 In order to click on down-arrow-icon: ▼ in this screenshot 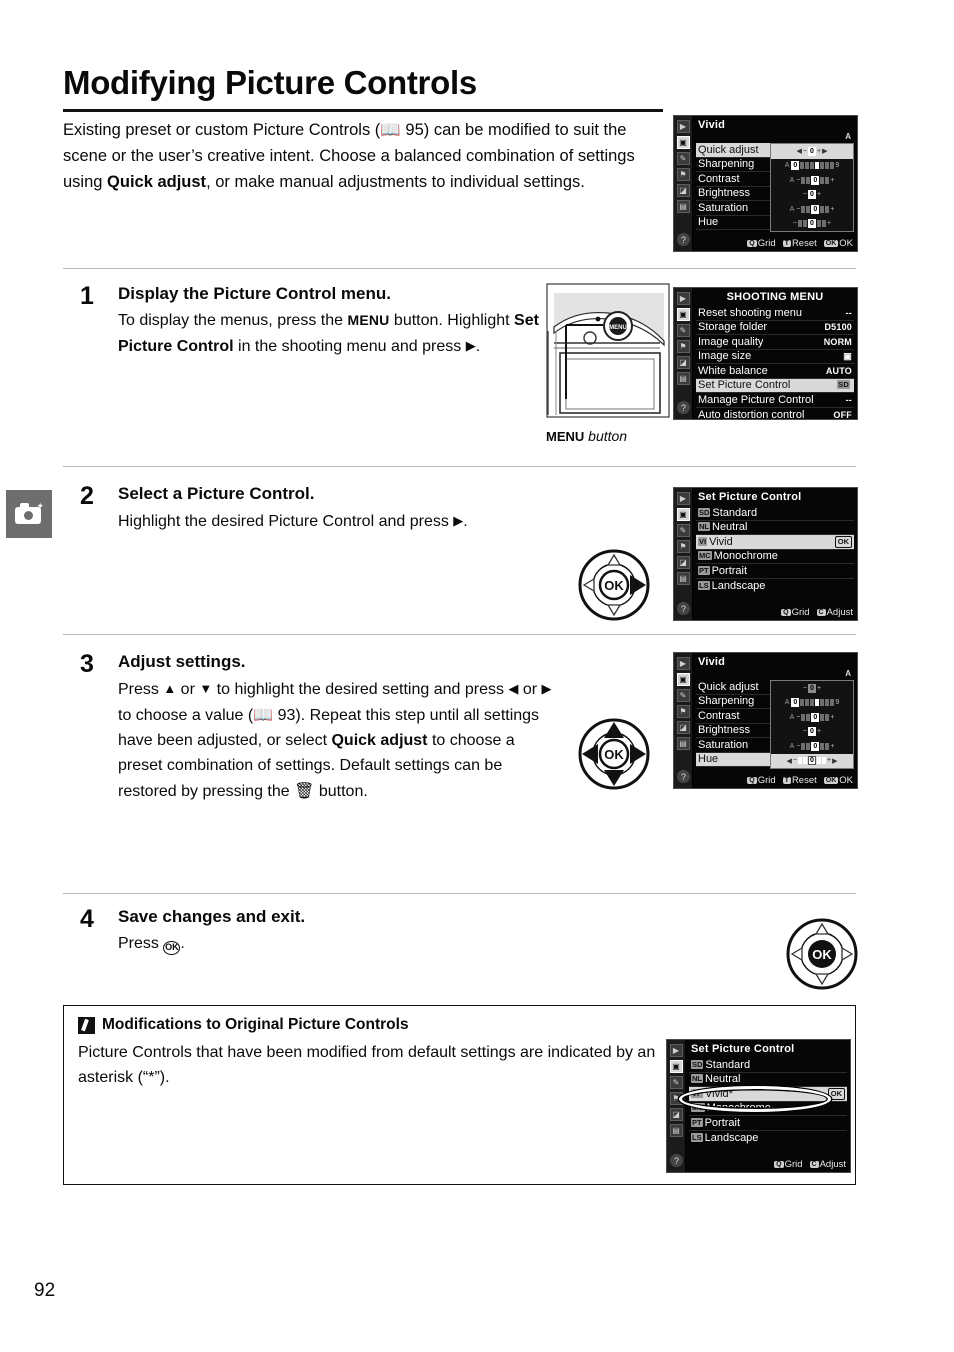, I will do `click(206, 688)`.